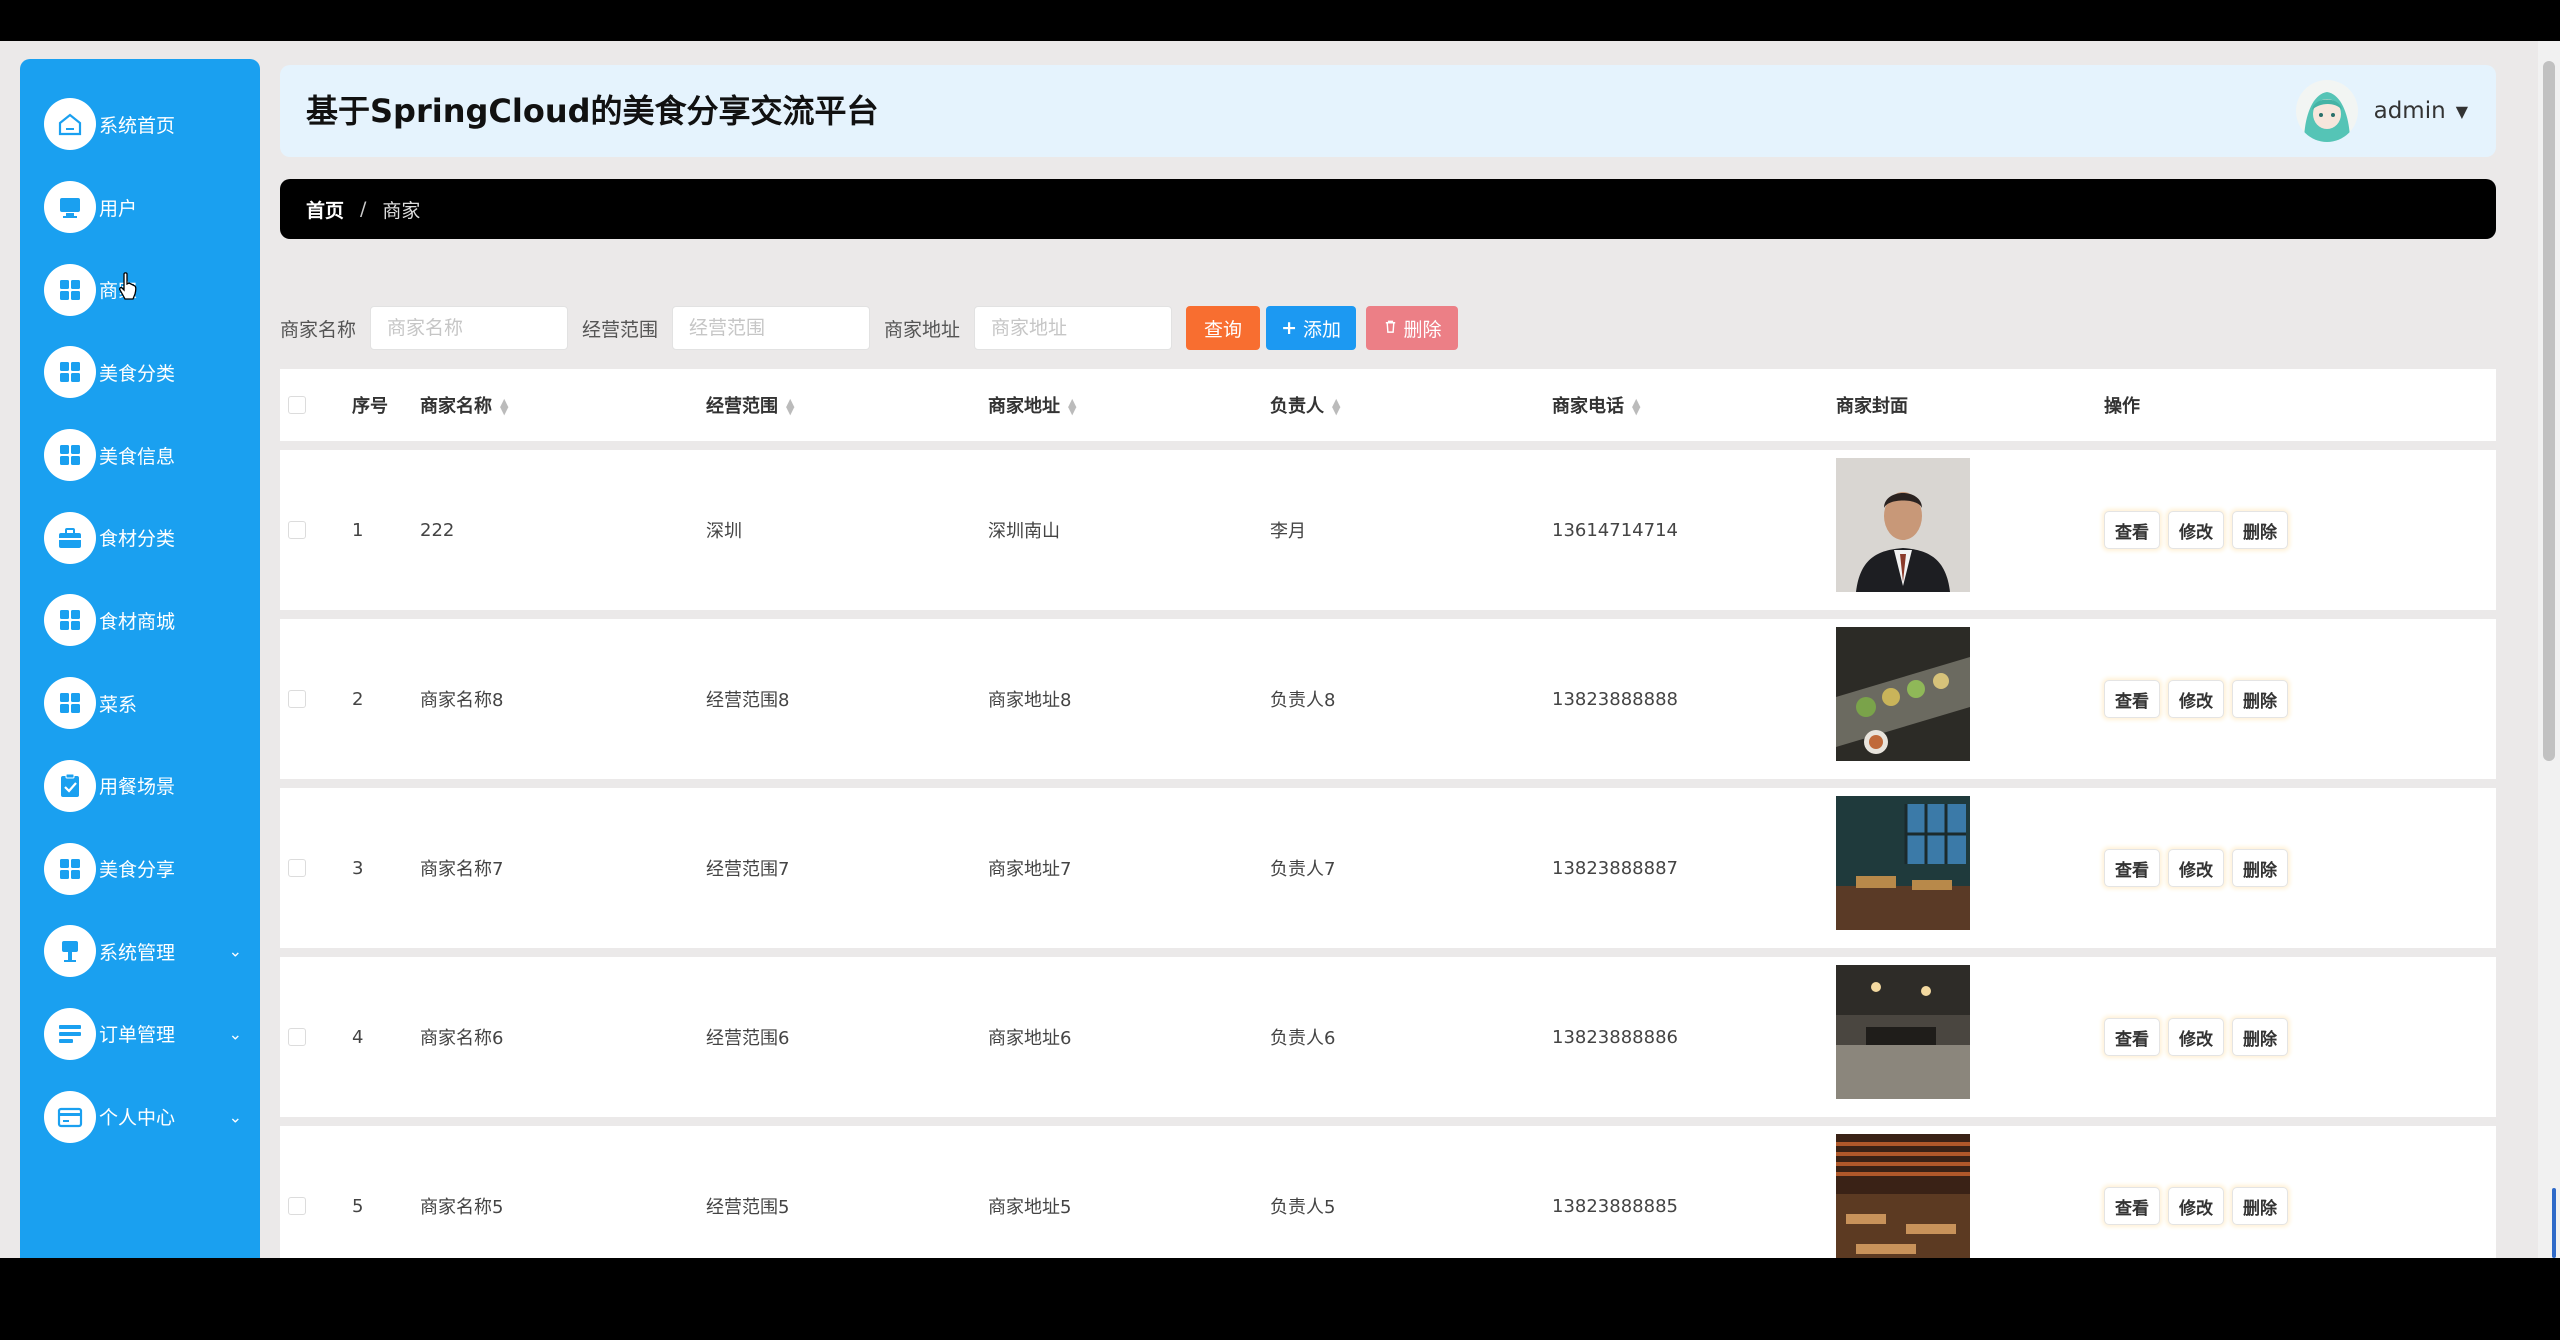  I want to click on sidebar-item-label: 美食分类, so click(137, 373).